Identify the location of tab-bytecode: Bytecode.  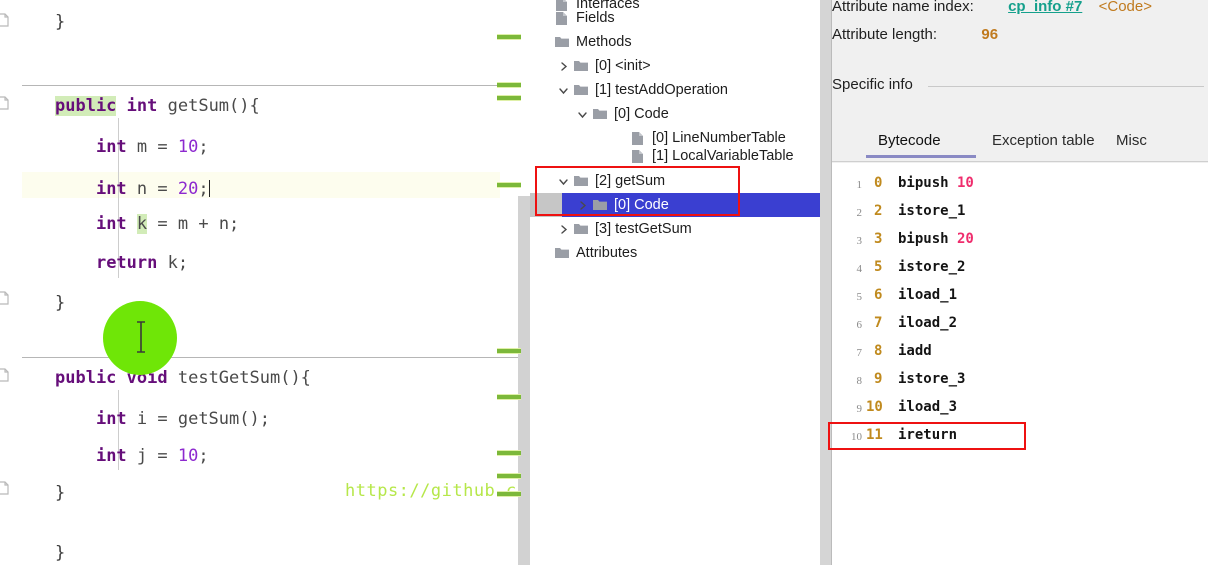
(909, 141).